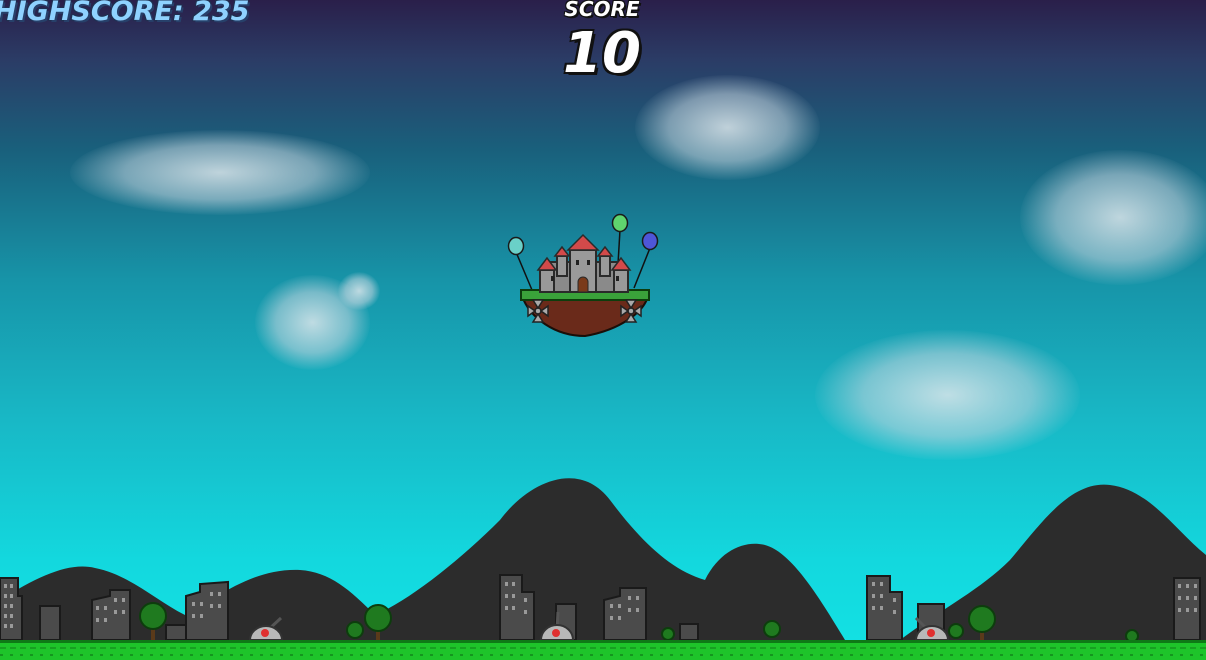  What do you see at coordinates (602, 53) in the screenshot?
I see `score-value: 10` at bounding box center [602, 53].